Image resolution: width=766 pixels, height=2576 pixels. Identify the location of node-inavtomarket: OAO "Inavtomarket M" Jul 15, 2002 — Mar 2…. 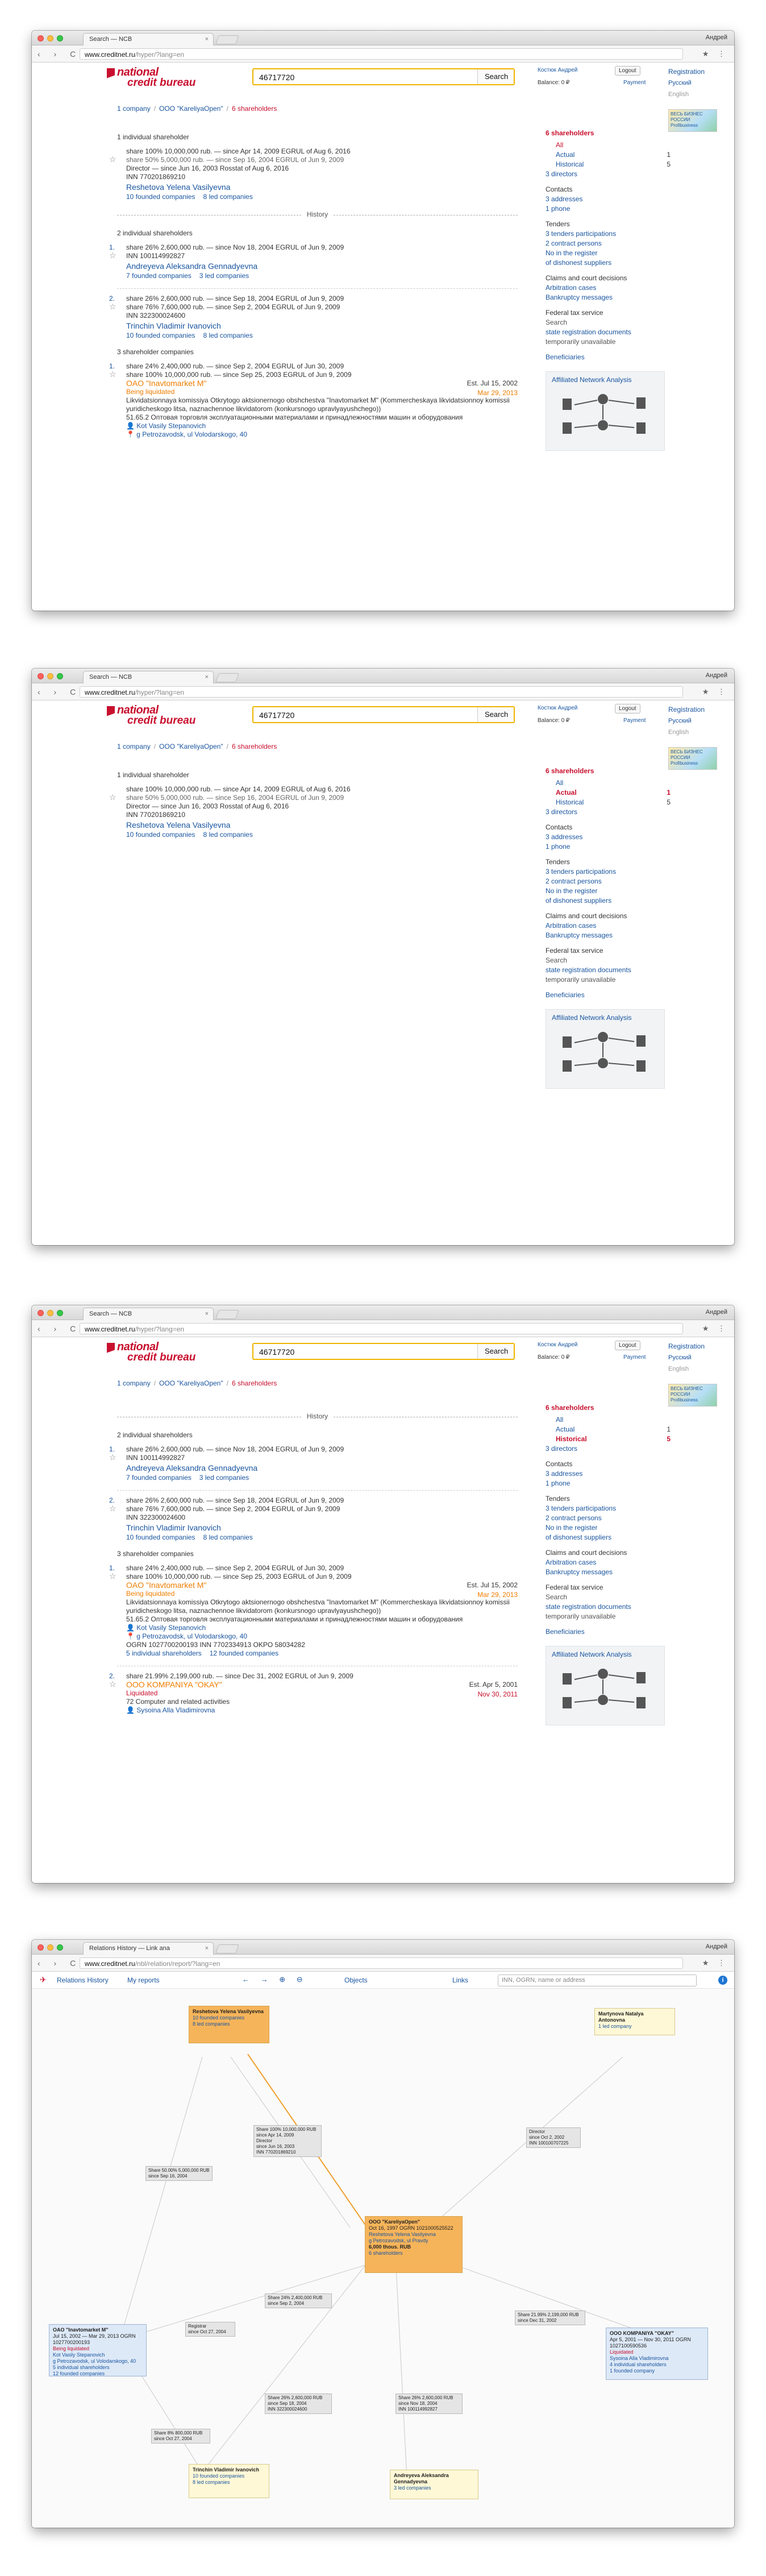
(98, 2350).